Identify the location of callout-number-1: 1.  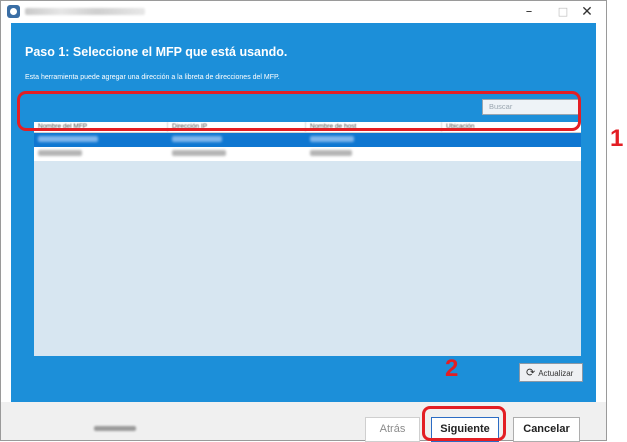
(617, 138).